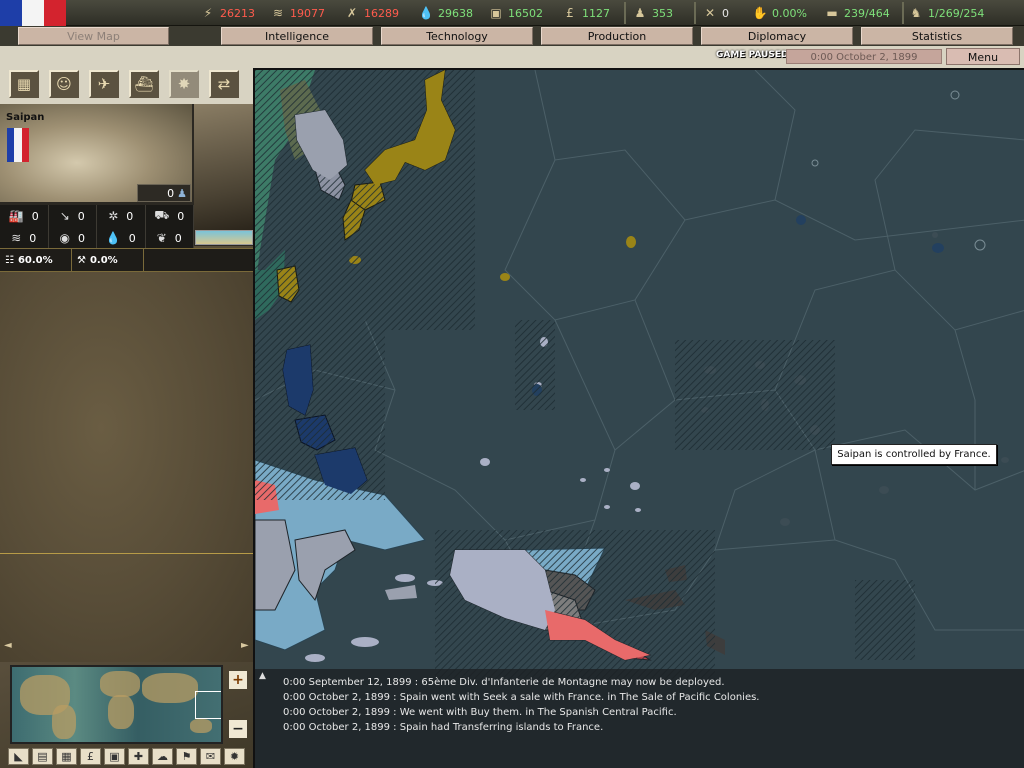 The image size is (1024, 768). What do you see at coordinates (104, 84) in the screenshot?
I see `air-units-button: ✈` at bounding box center [104, 84].